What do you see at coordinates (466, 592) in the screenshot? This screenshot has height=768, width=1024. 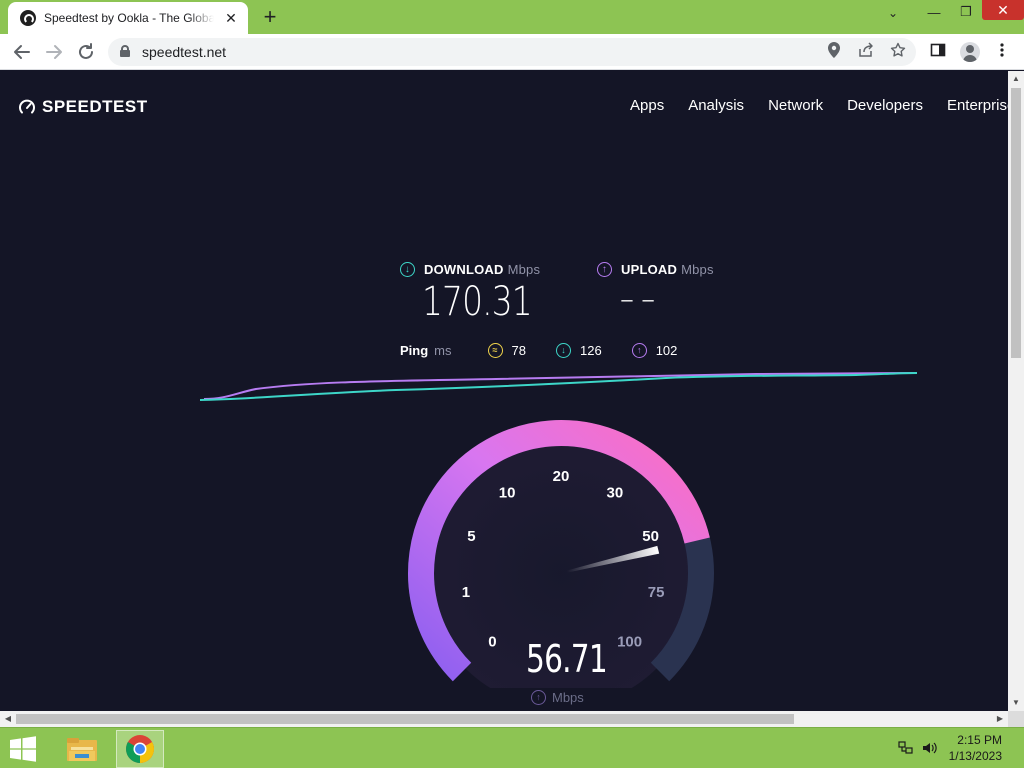 I see `gauge-tick-label: 1` at bounding box center [466, 592].